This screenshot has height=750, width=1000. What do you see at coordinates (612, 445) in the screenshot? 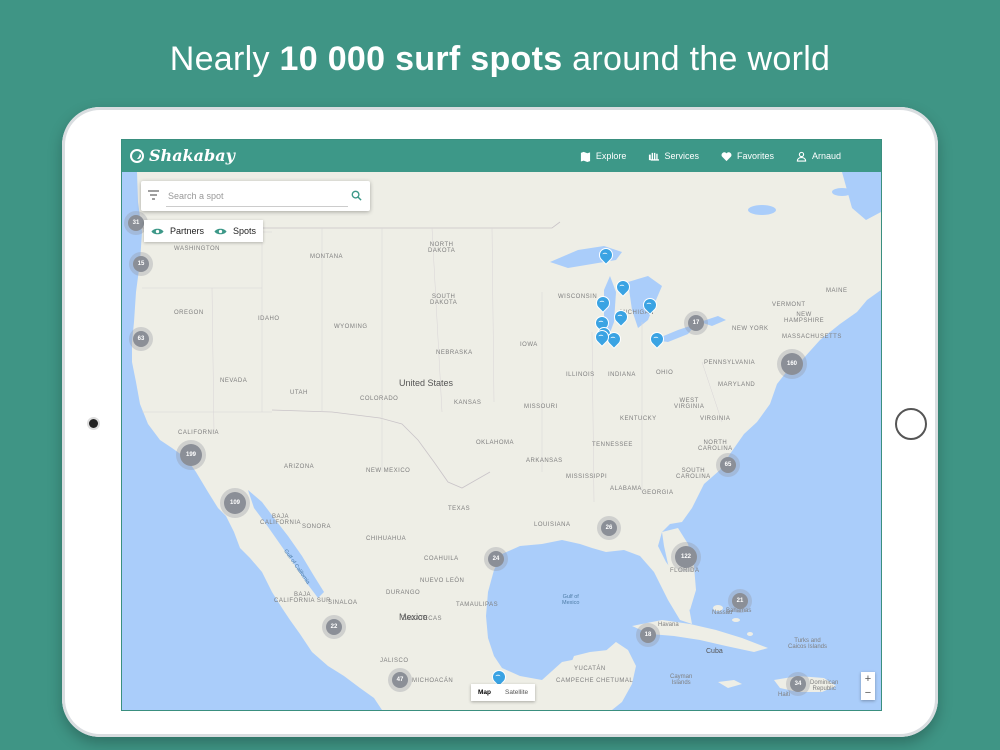
I see `map-label: TENNESSEE` at bounding box center [612, 445].